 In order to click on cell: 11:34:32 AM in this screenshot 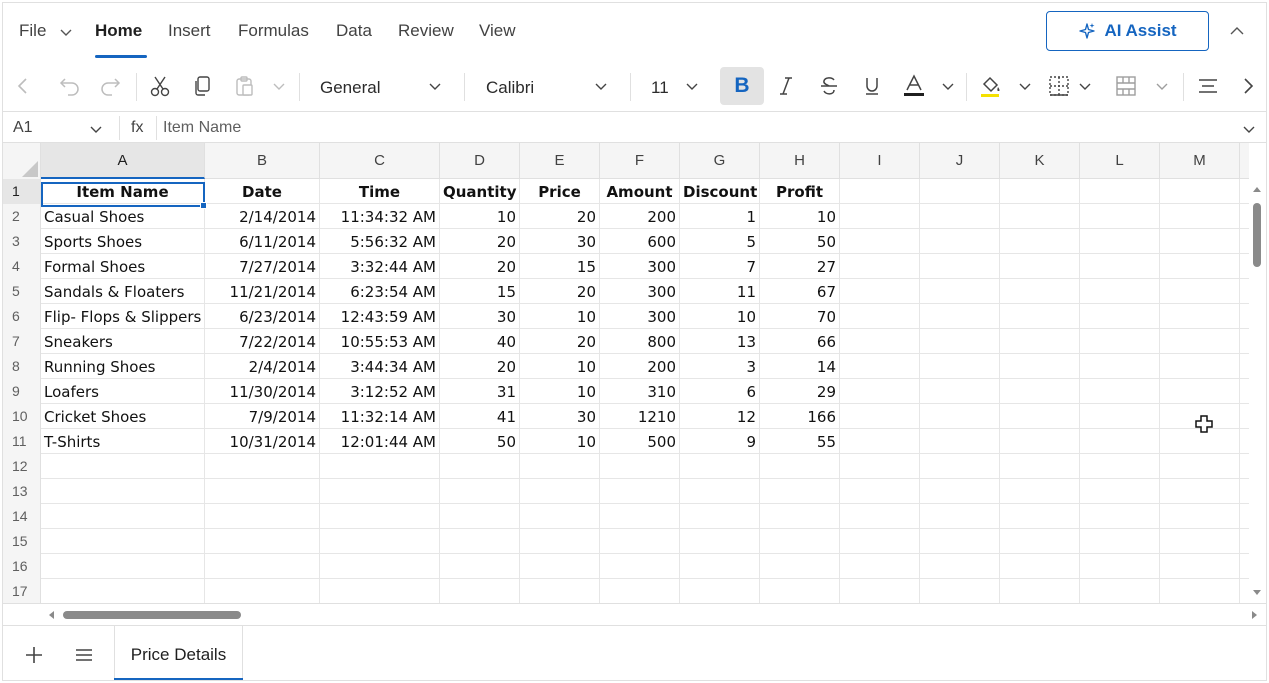, I will do `click(380, 216)`.